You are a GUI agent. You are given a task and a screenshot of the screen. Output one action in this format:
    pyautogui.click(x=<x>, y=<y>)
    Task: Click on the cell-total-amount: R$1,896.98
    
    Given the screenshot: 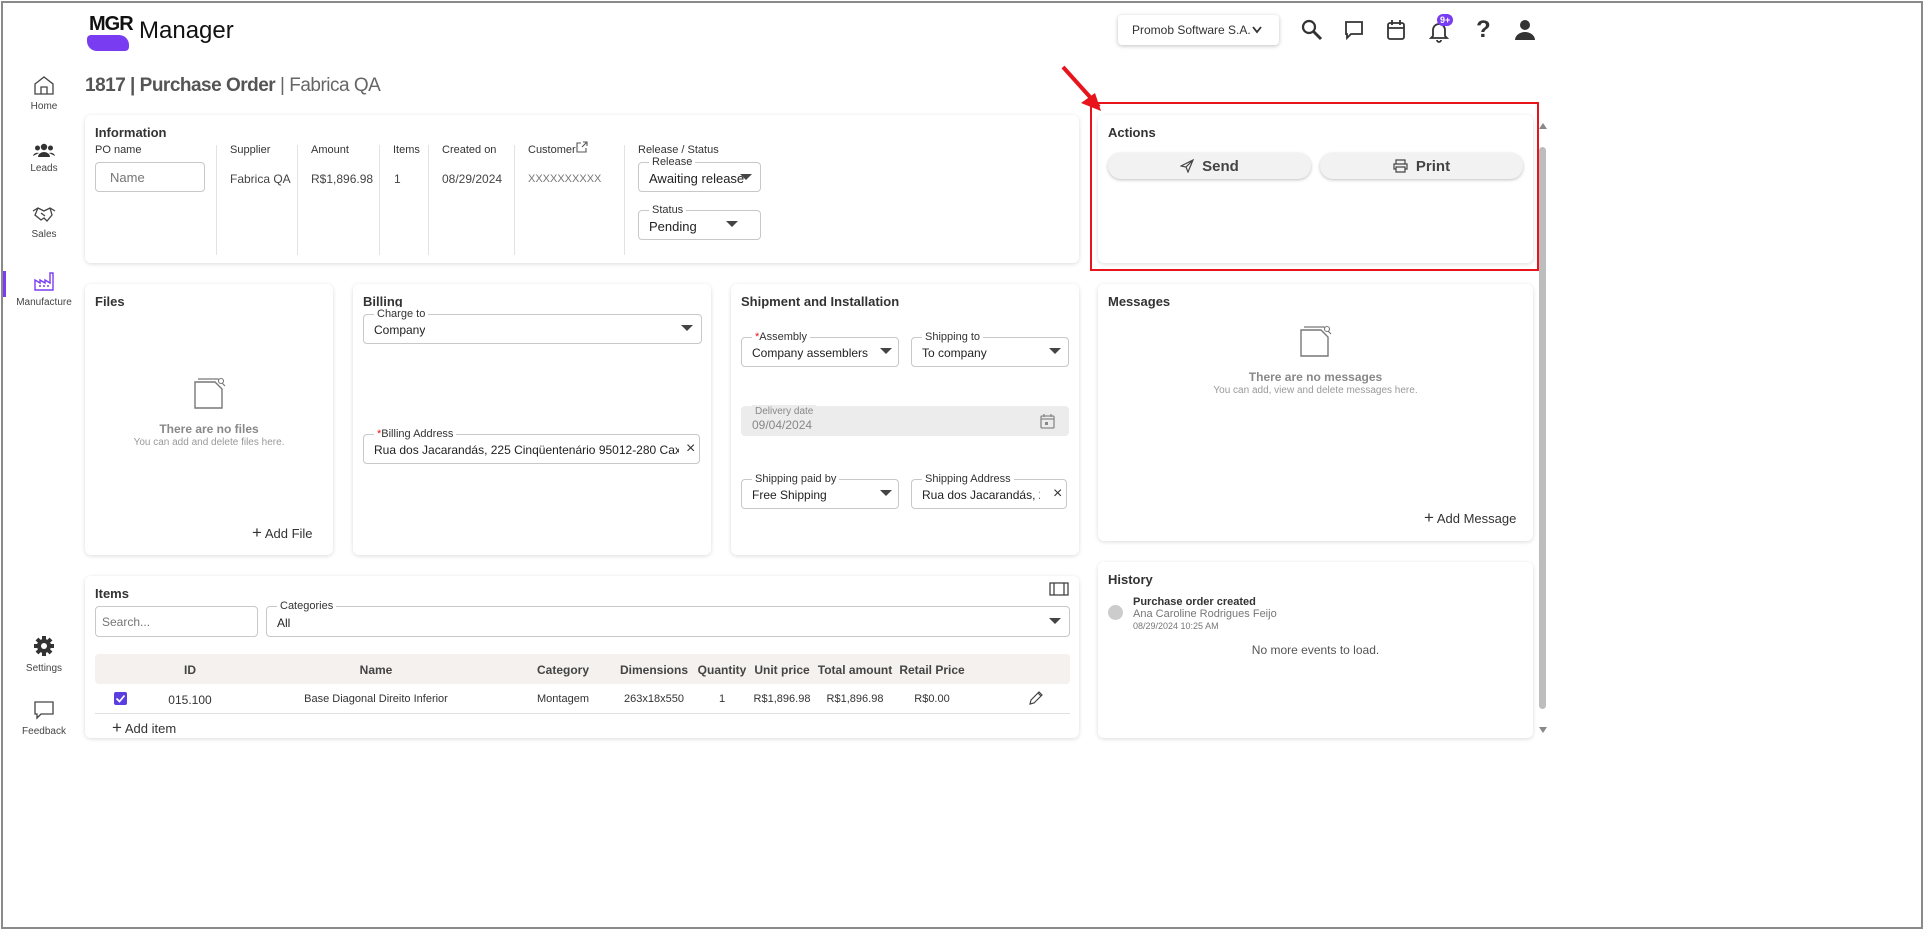 What is the action you would take?
    pyautogui.click(x=855, y=699)
    